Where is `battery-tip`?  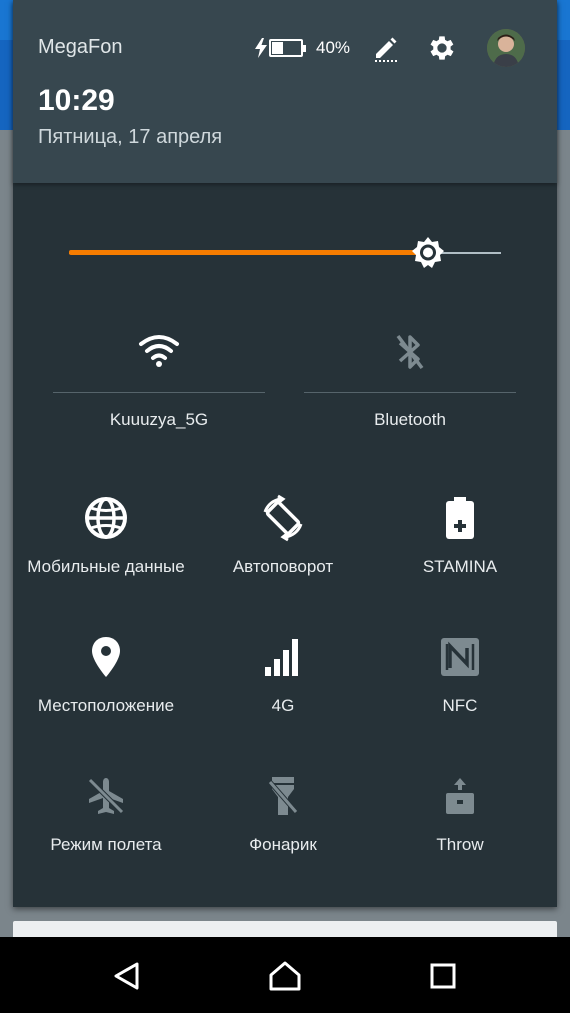 battery-tip is located at coordinates (304, 48).